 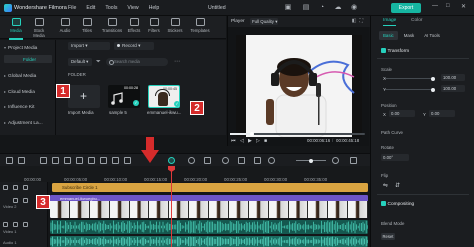 What do you see at coordinates (388, 236) in the screenshot?
I see `reset-button: Reset` at bounding box center [388, 236].